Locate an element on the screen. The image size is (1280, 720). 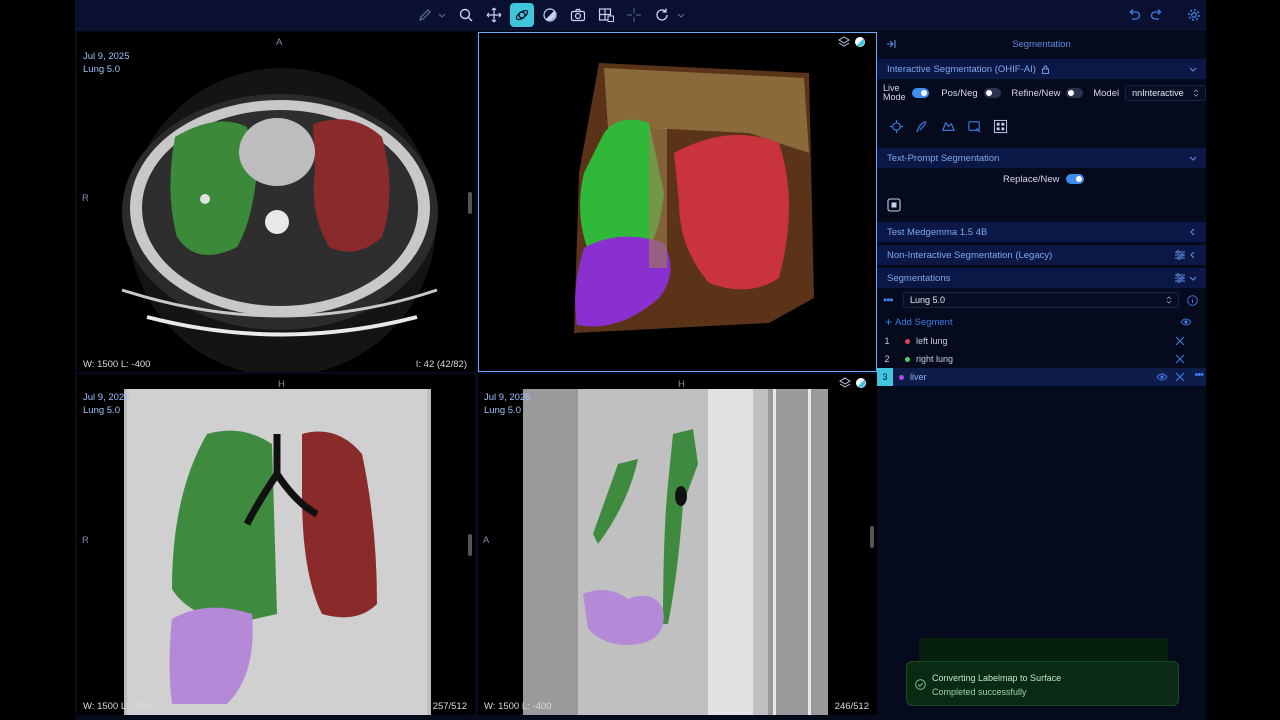
scribble-prompt-icon is located at coordinates (922, 126).